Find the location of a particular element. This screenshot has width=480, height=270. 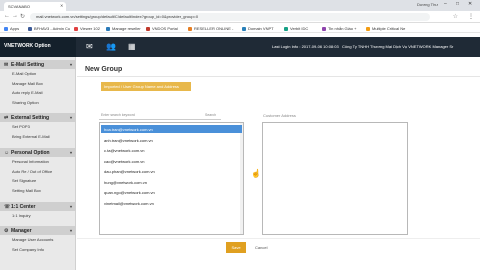

section-icon: ✉ is located at coordinates (6, 65).